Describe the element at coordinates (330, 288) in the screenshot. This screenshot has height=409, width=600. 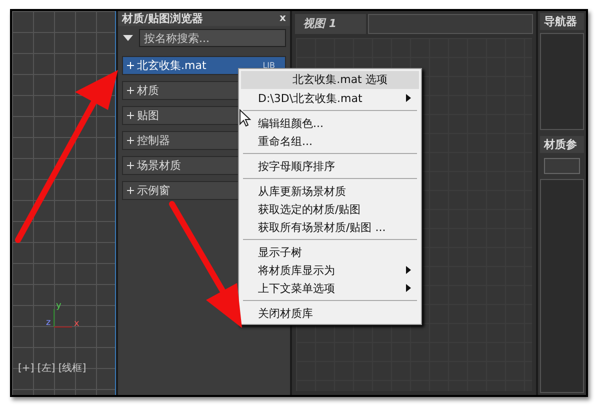
I see `menu-item: 上下文菜单选项` at that location.